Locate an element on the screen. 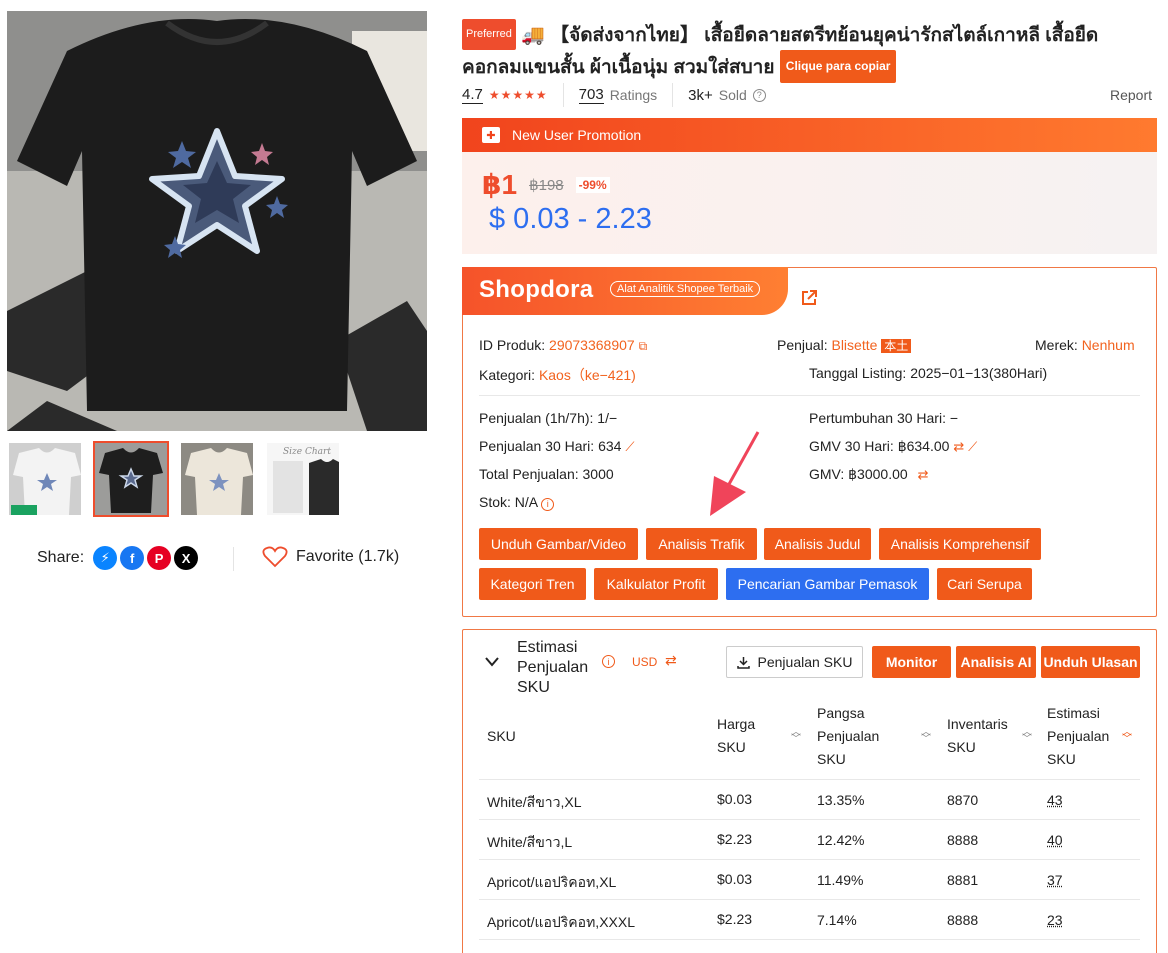  ratings-count: 703 is located at coordinates (591, 95).